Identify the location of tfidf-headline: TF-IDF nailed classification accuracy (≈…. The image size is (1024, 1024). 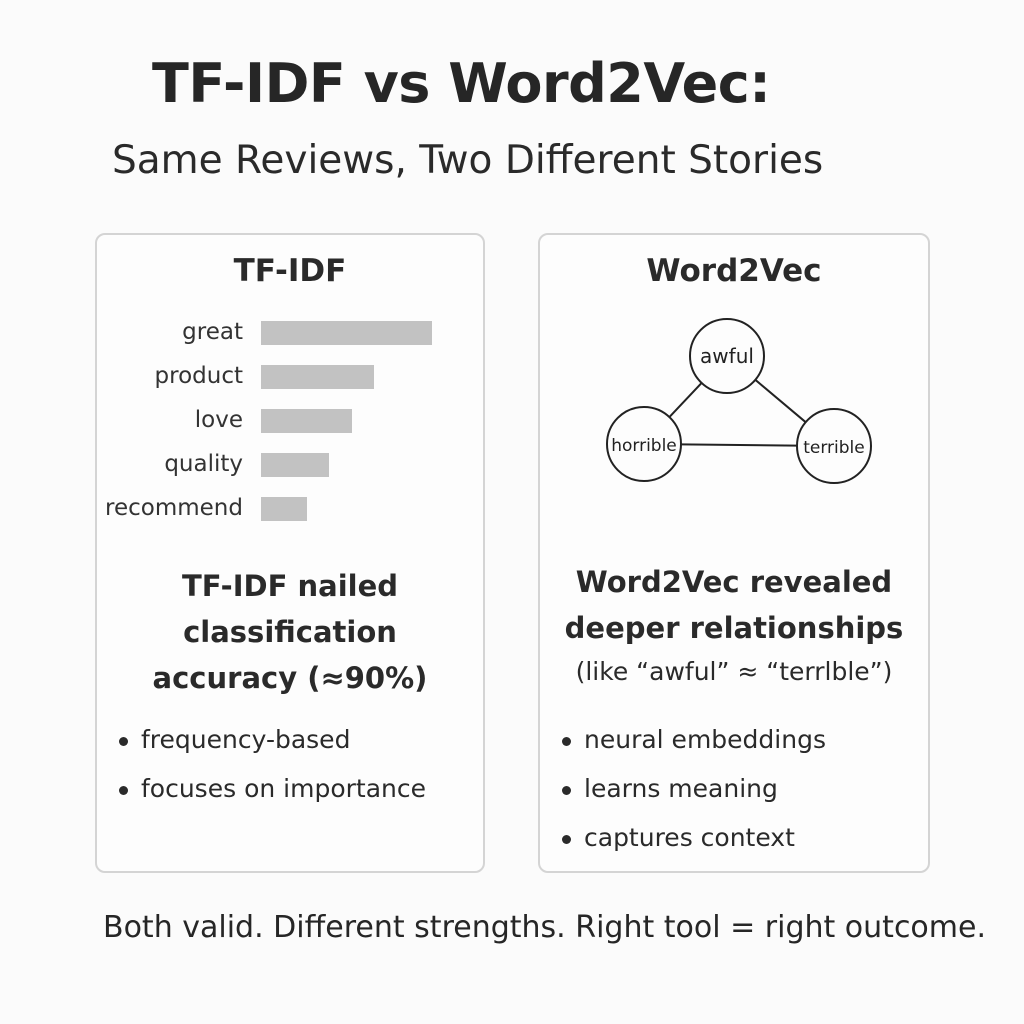
(290, 632).